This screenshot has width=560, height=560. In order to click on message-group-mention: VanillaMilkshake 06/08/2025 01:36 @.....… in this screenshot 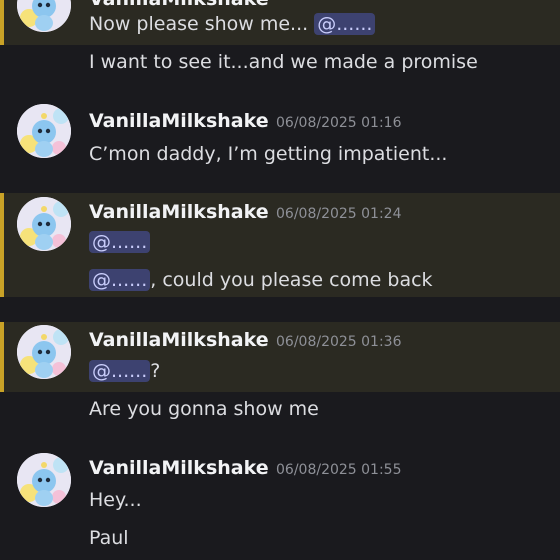, I will do `click(280, 357)`.